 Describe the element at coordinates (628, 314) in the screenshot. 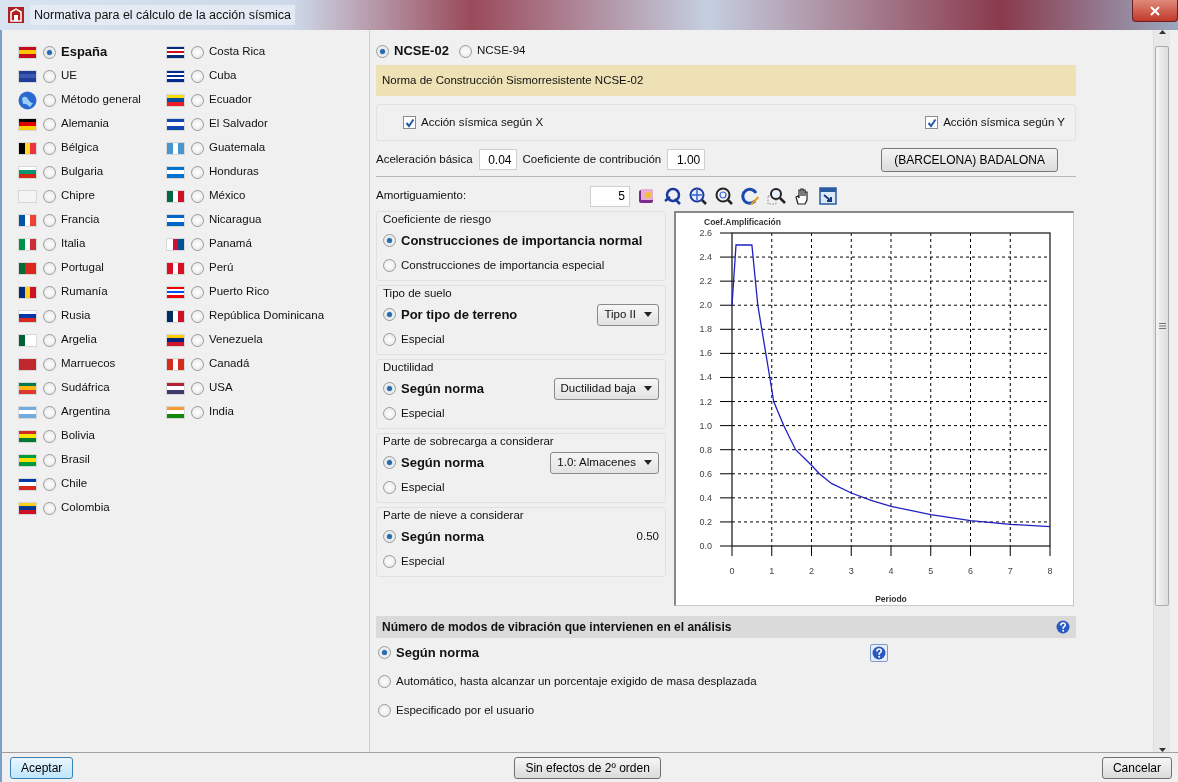

I see `dropdown: Tipo II` at that location.